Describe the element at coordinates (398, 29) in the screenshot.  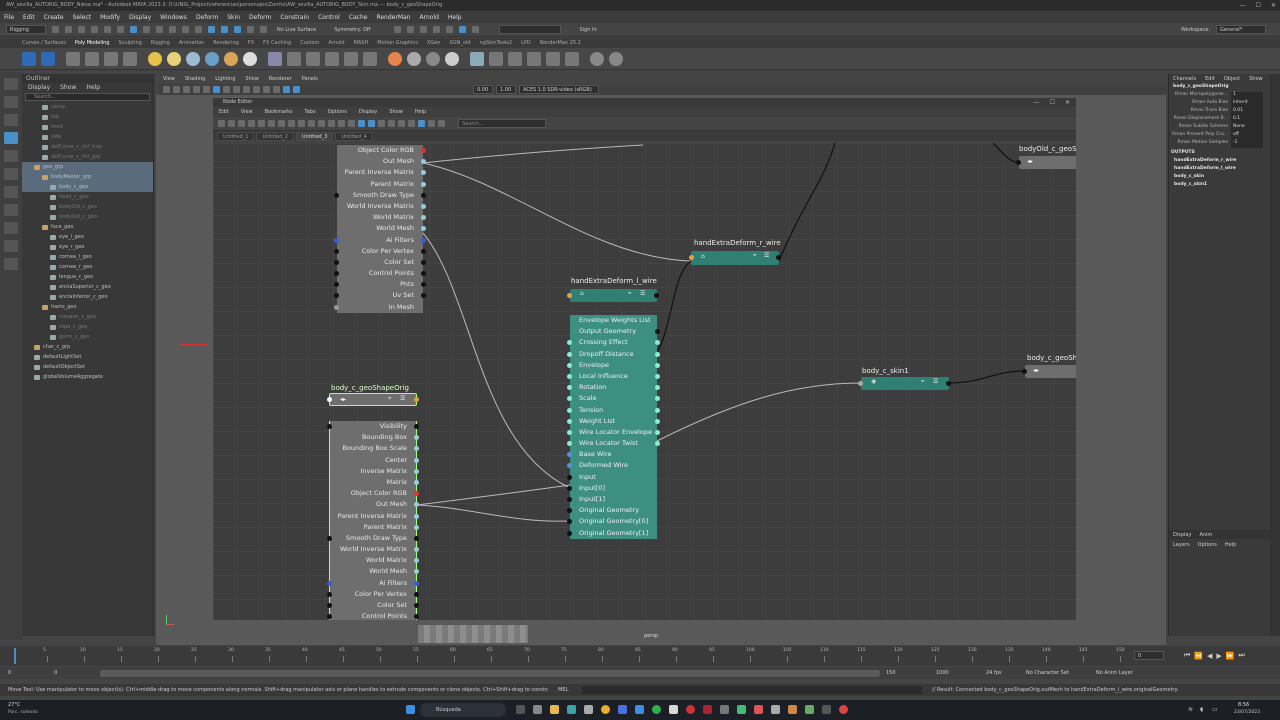
I see `render-frame-icon` at that location.